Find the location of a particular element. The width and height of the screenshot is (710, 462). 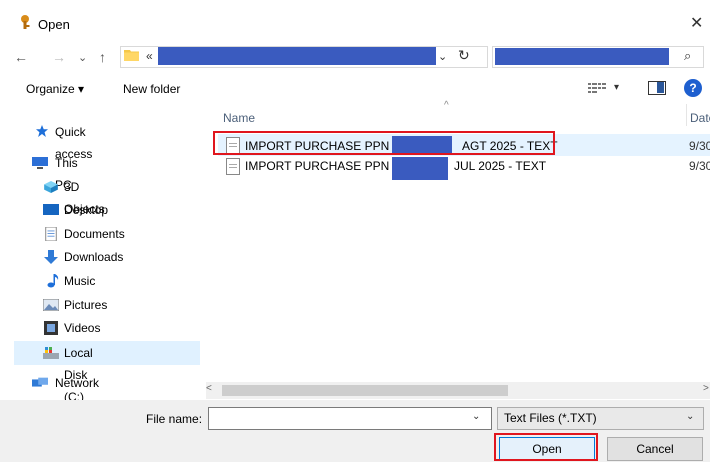

file-type-dropdown-icon: ⌄ is located at coordinates (690, 416).